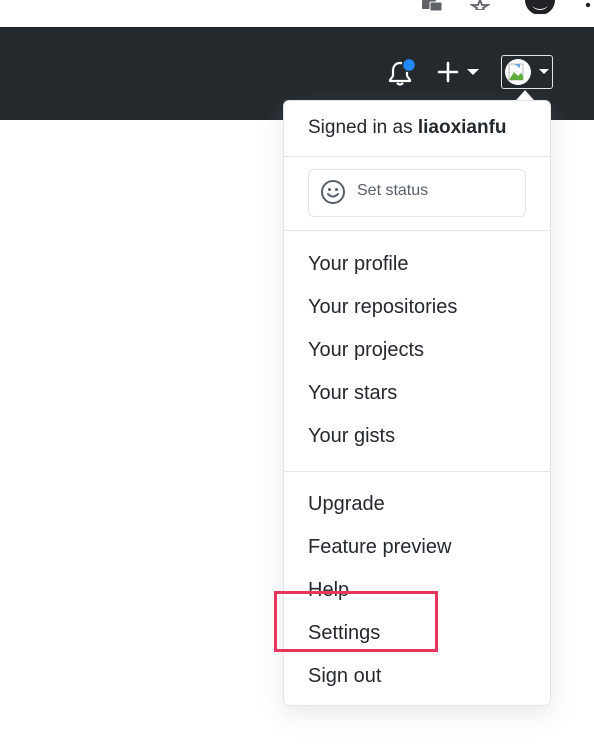 Image resolution: width=594 pixels, height=747 pixels. Describe the element at coordinates (344, 633) in the screenshot. I see `menu-item-settings: Settings` at that location.